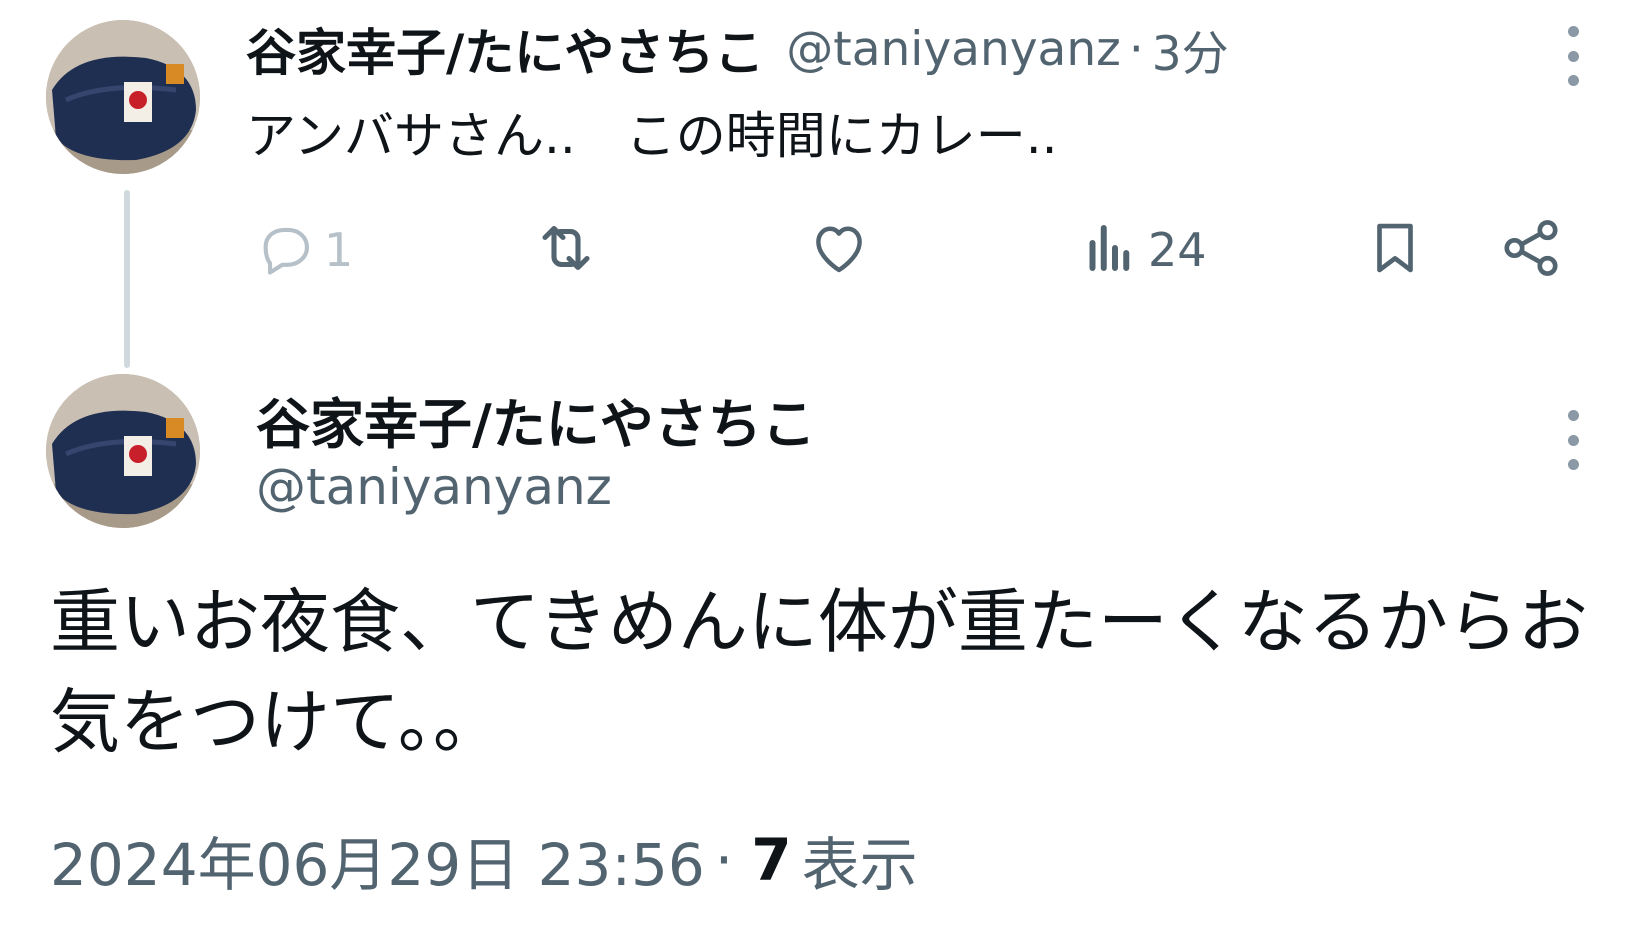 The height and width of the screenshot is (927, 1644). What do you see at coordinates (1143, 250) in the screenshot?
I see `views-button: 24` at bounding box center [1143, 250].